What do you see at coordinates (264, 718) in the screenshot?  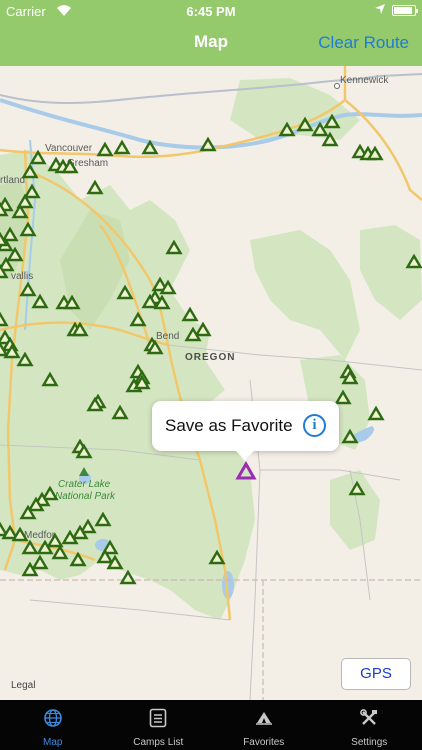 I see `camp-icon` at bounding box center [264, 718].